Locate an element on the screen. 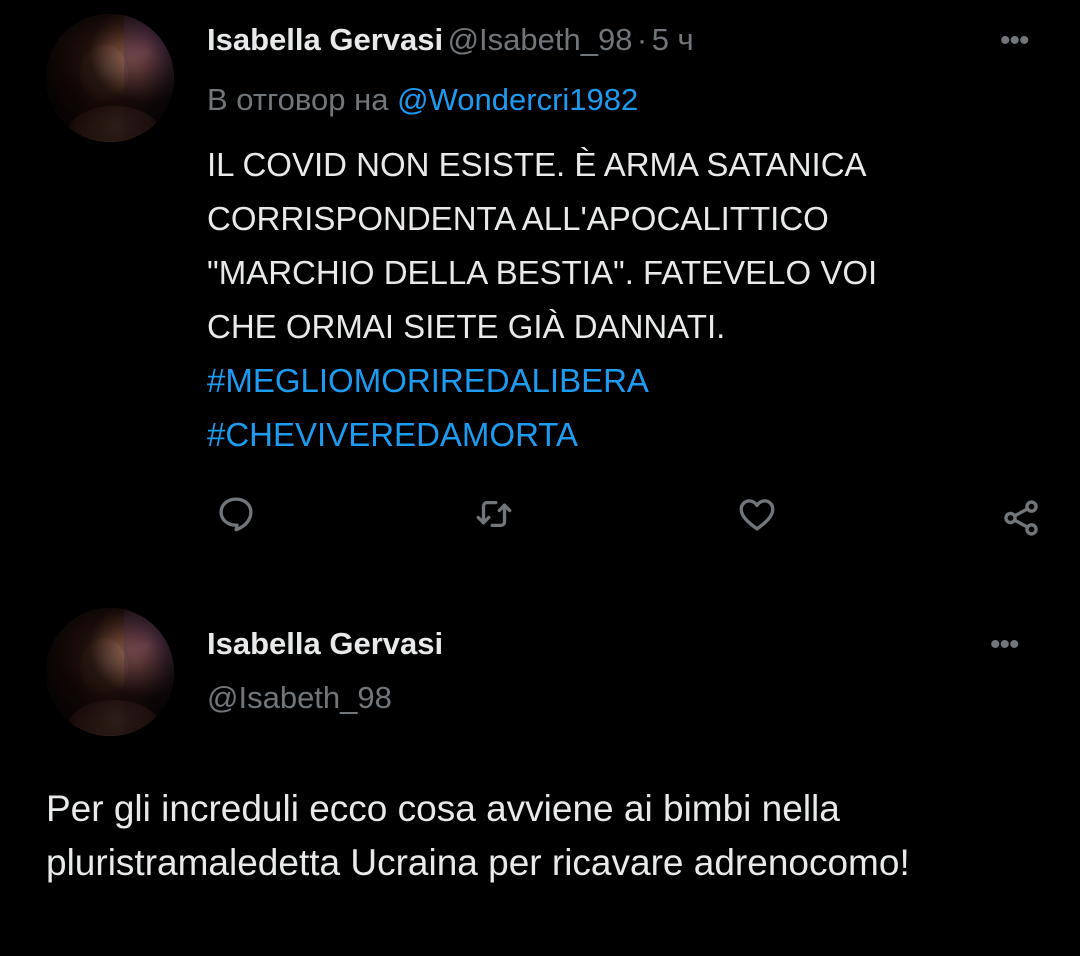  tweet-header: Isabella Gervasi @Isabeth_98 · 5 ч is located at coordinates (450, 40).